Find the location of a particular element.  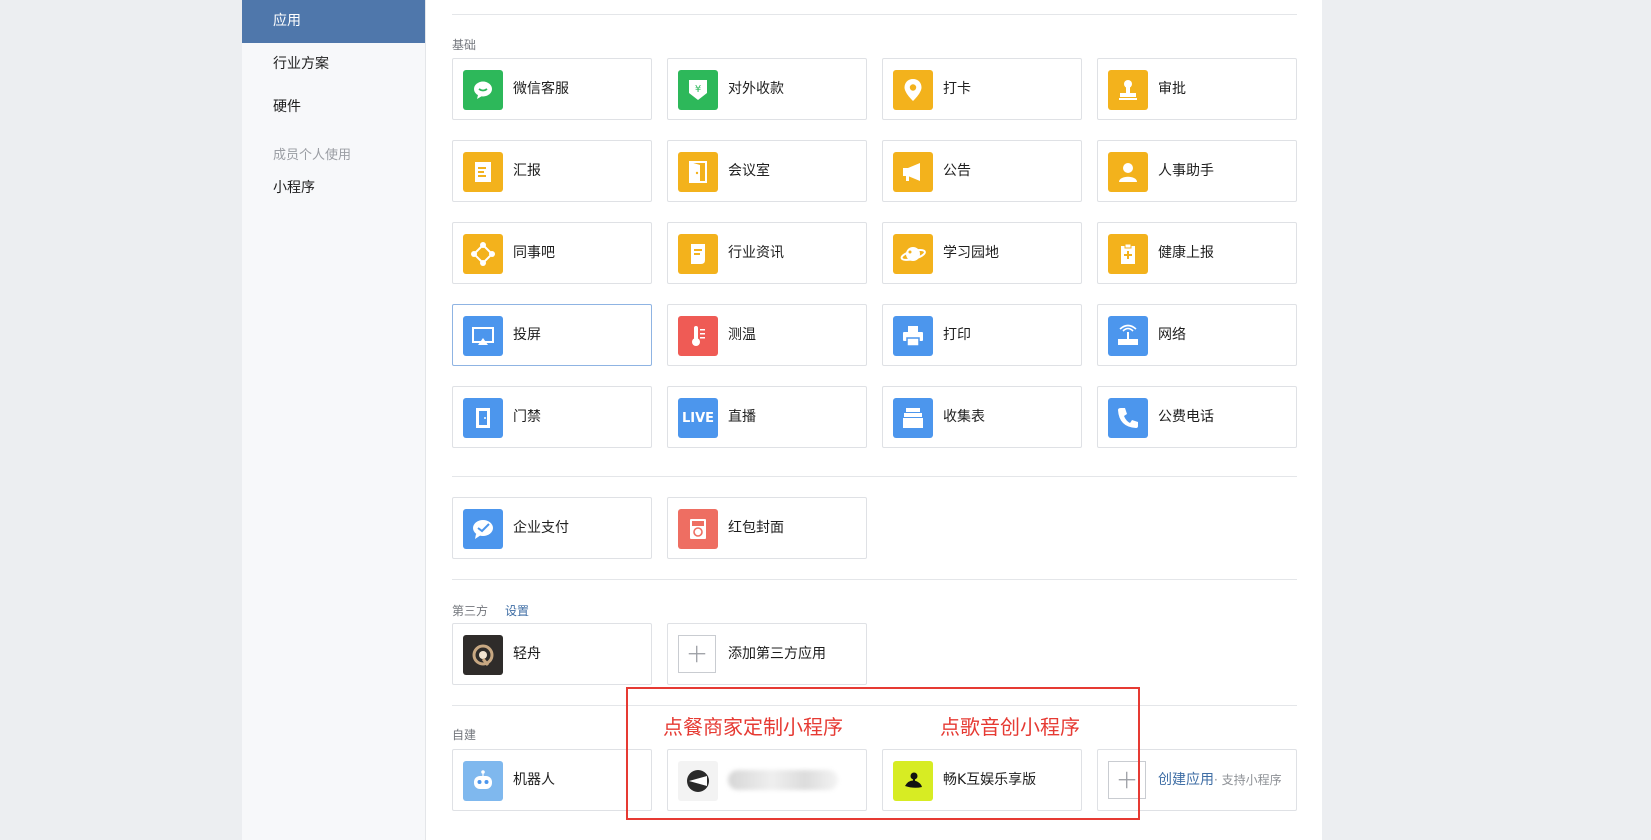

app-label: 同事吧 is located at coordinates (534, 253).